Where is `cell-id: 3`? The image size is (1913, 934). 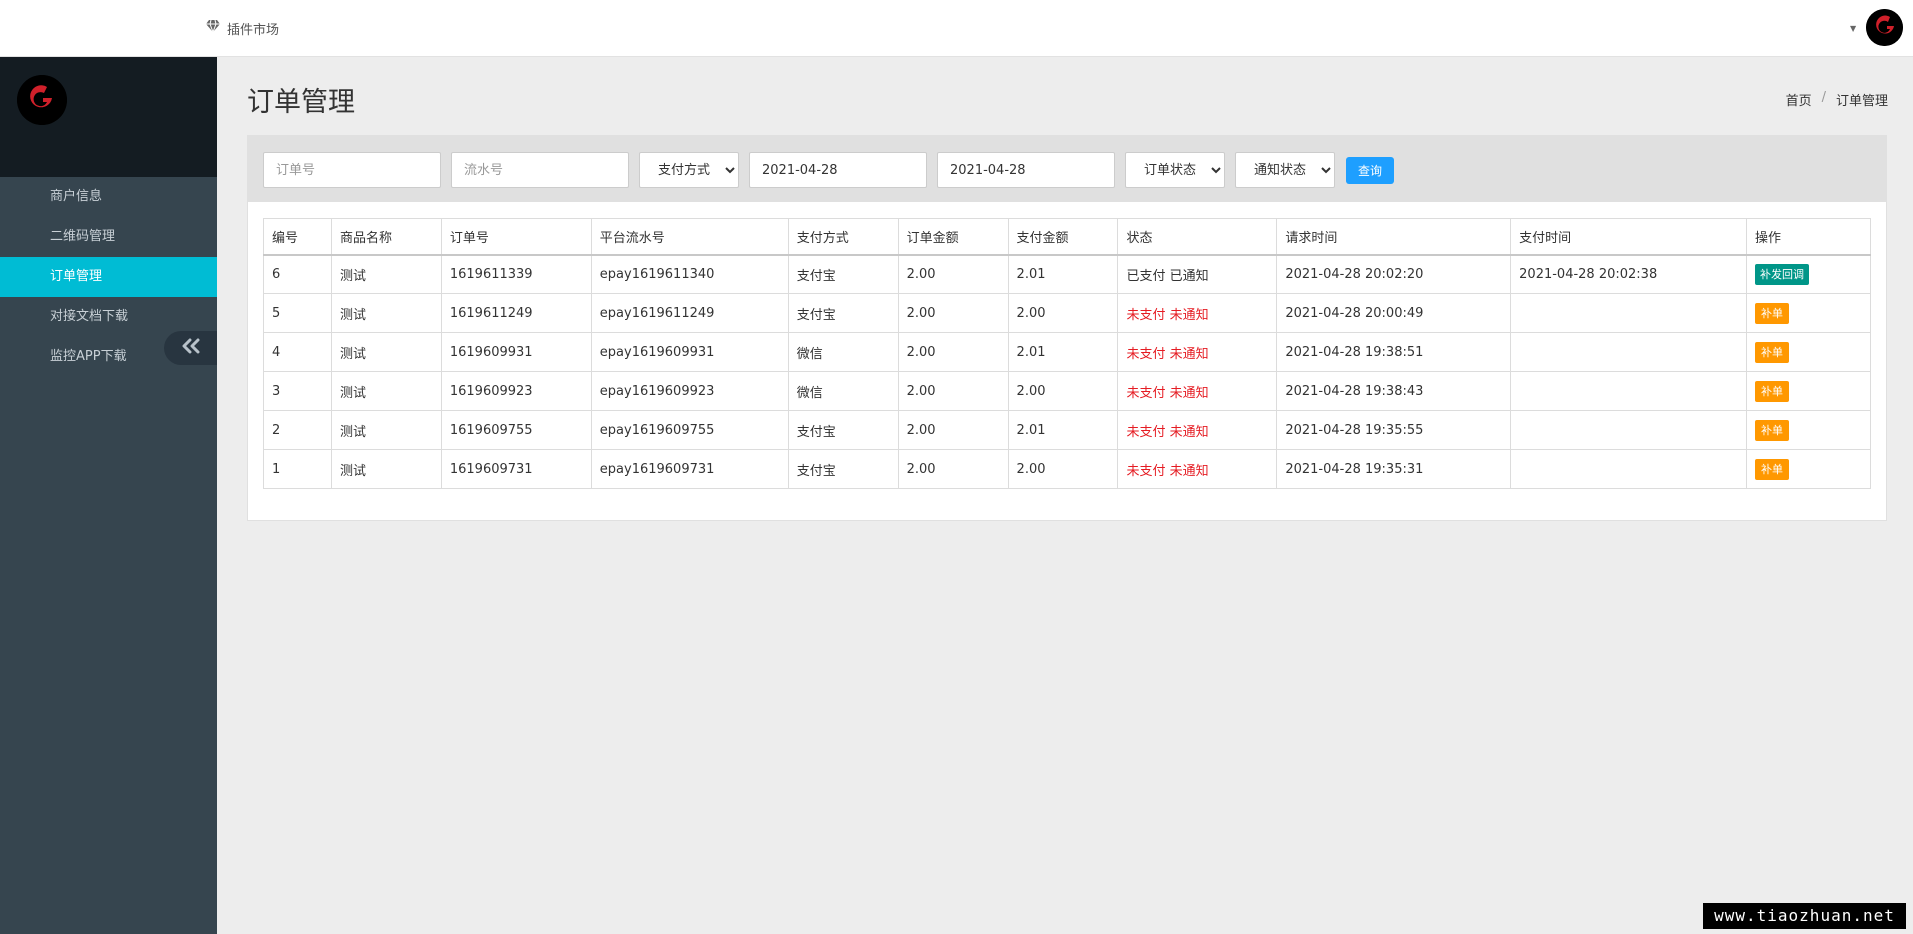
cell-id: 3 is located at coordinates (297, 391).